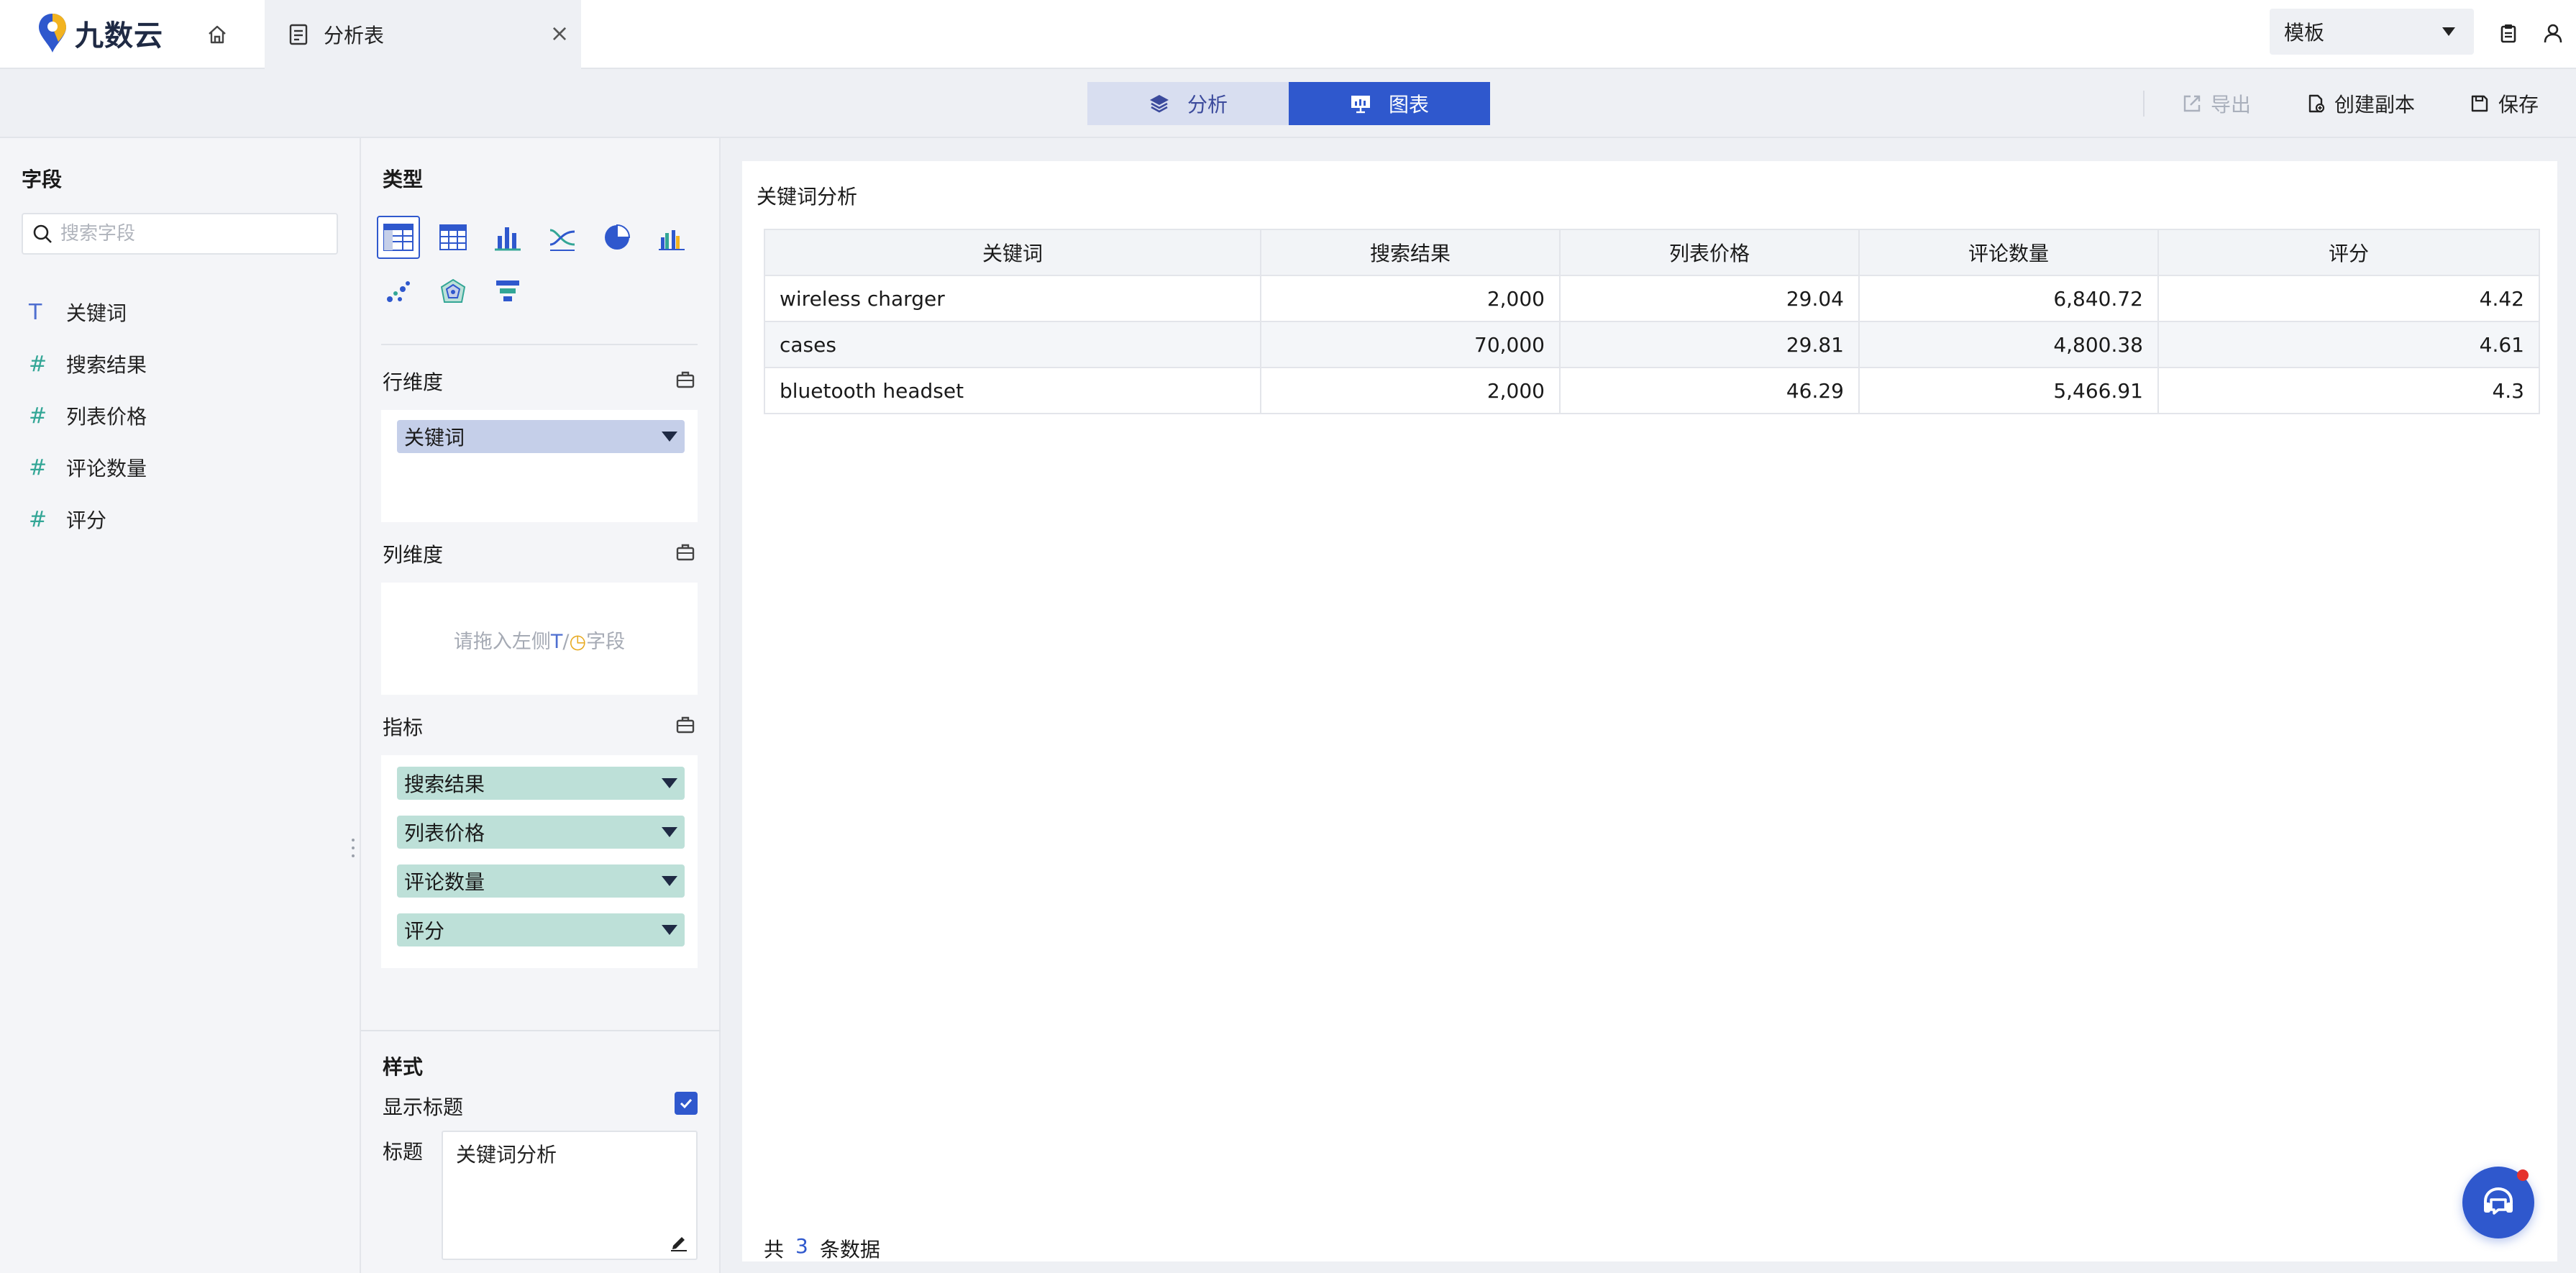 The width and height of the screenshot is (2576, 1273). Describe the element at coordinates (398, 238) in the screenshot. I see `chart-type-table` at that location.